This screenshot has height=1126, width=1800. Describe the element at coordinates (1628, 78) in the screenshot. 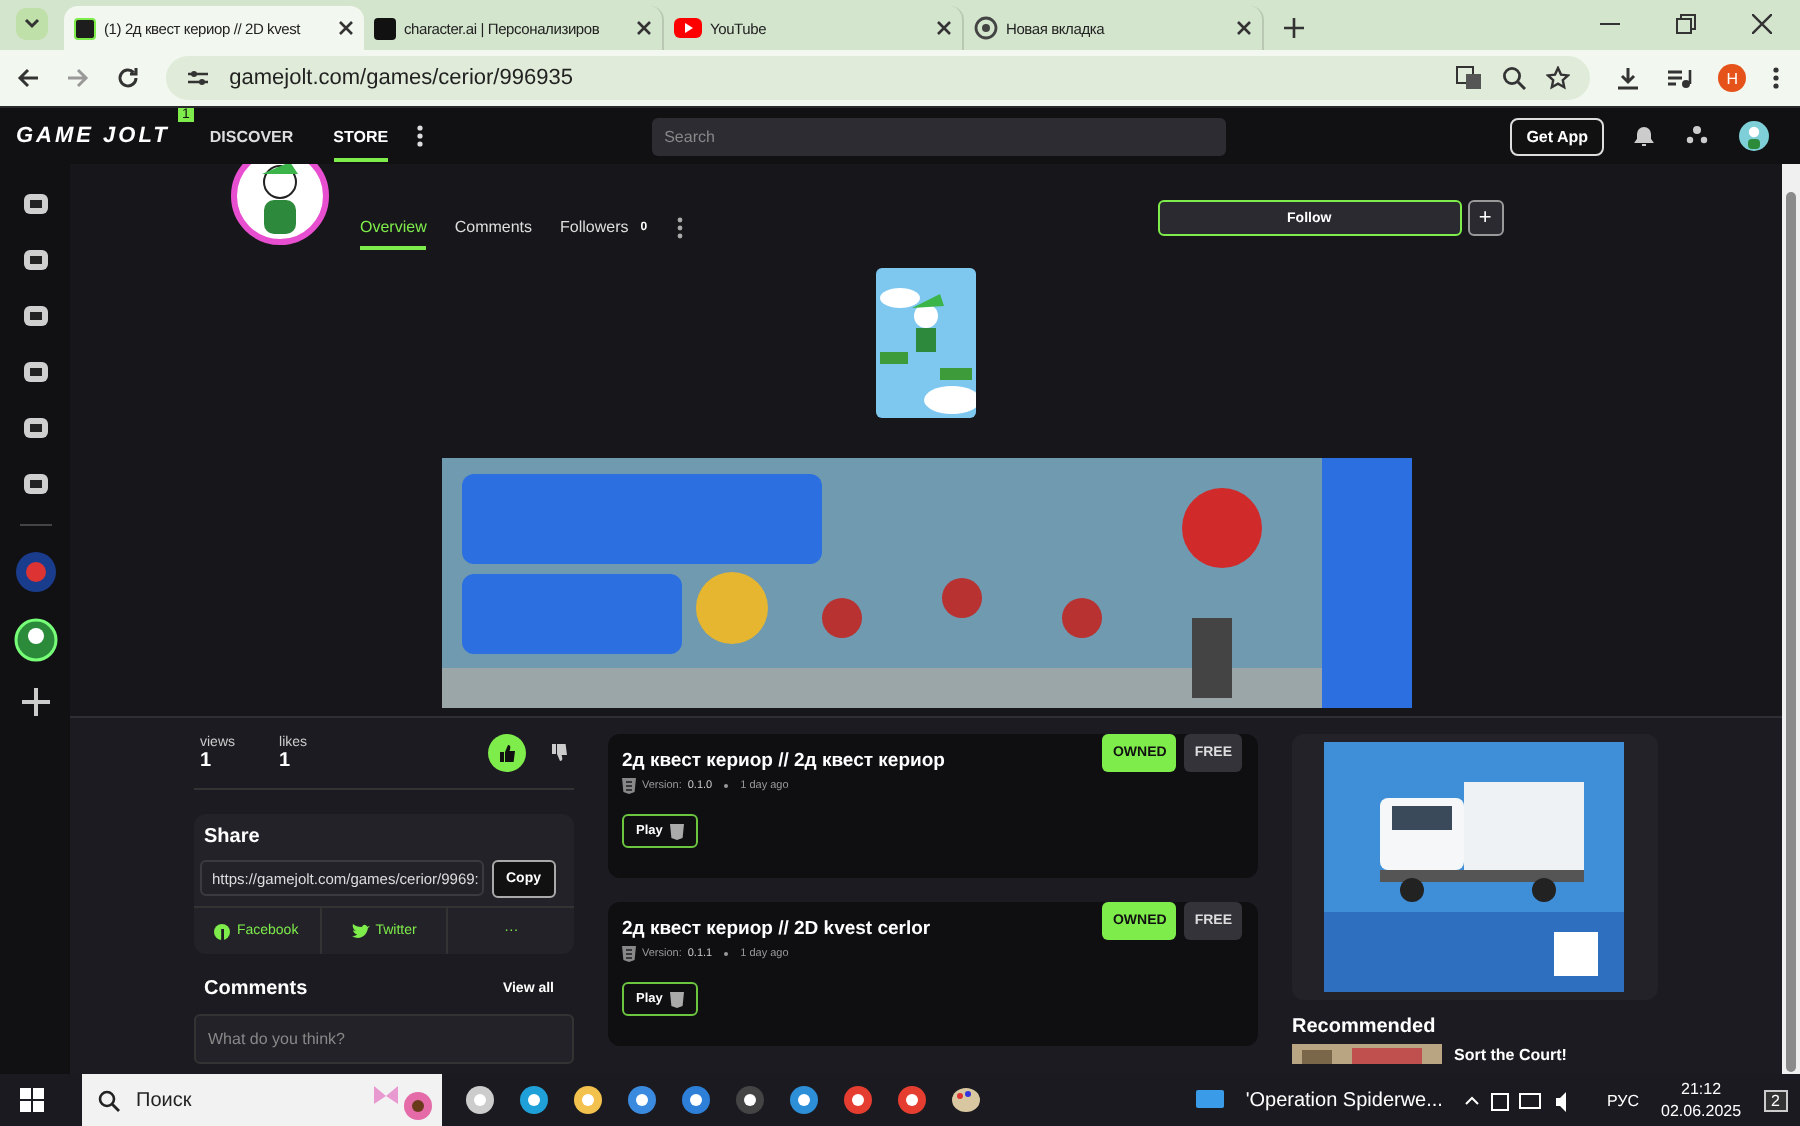

I see `download-icon` at that location.